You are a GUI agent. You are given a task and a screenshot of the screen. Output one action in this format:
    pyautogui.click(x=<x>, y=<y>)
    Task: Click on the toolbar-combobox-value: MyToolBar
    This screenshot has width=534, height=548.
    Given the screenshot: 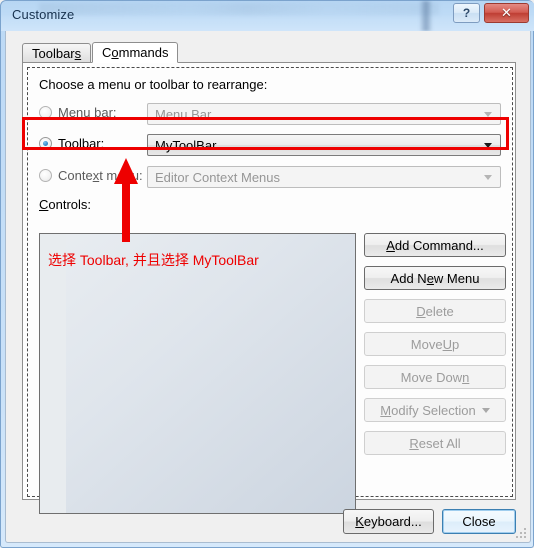 What is the action you would take?
    pyautogui.click(x=186, y=145)
    